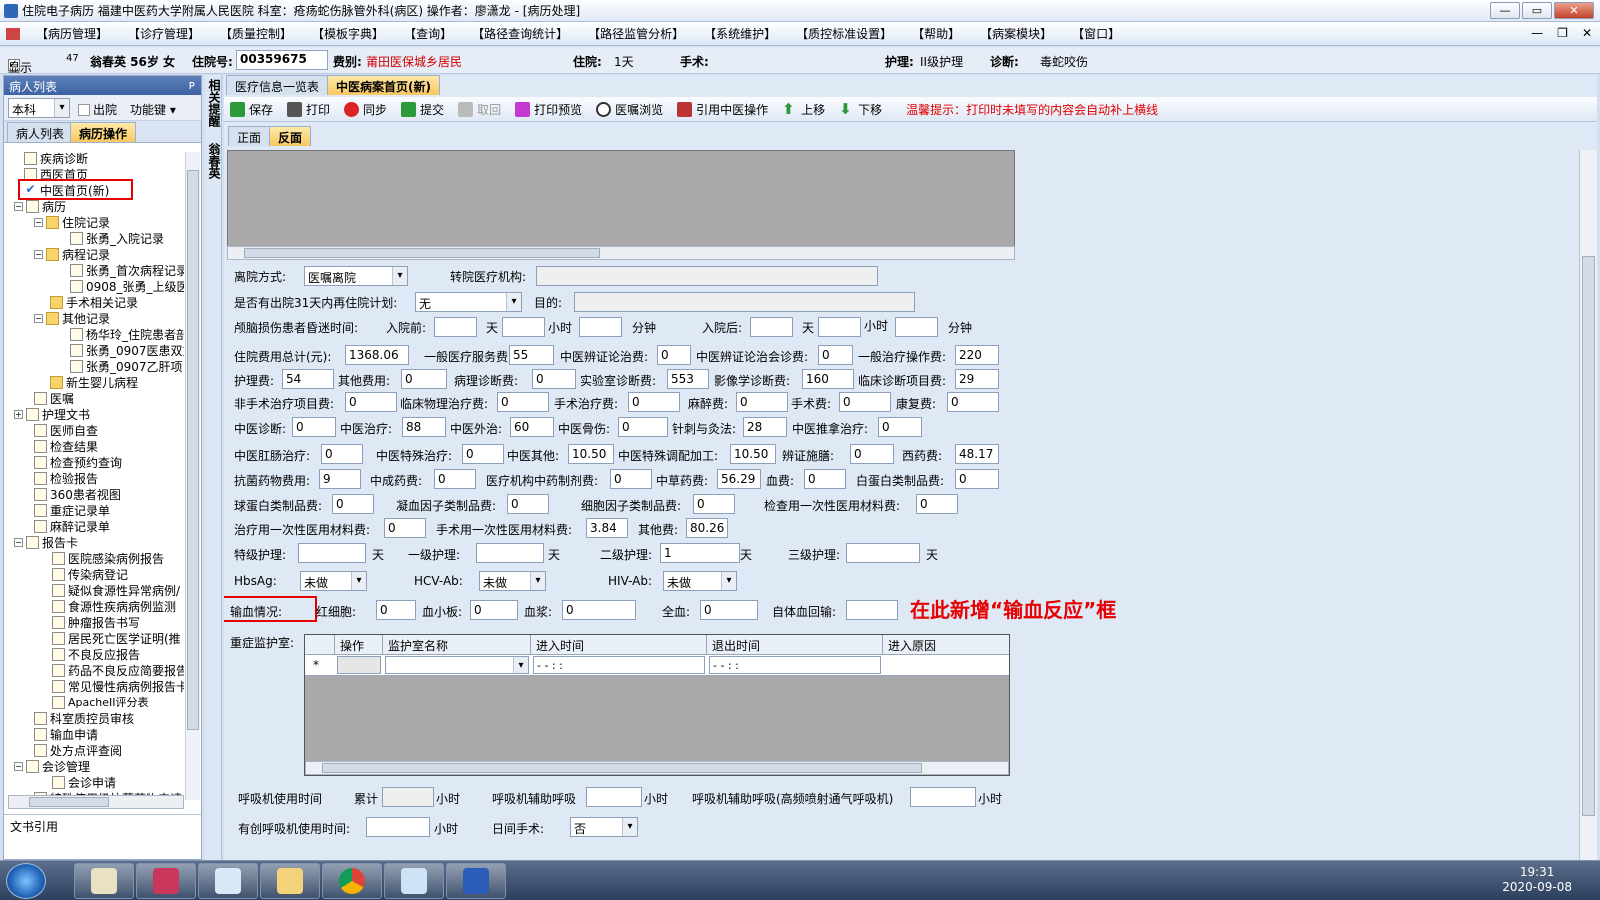 The image size is (1600, 900). I want to click on tree-item: 输血申请, so click(66, 734).